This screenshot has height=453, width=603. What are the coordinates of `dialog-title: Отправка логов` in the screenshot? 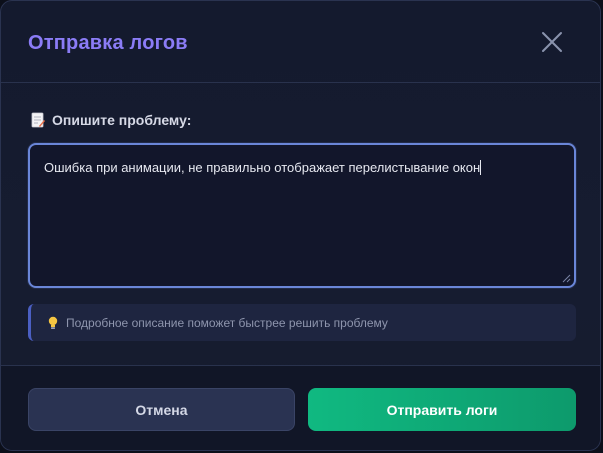 It's located at (108, 43).